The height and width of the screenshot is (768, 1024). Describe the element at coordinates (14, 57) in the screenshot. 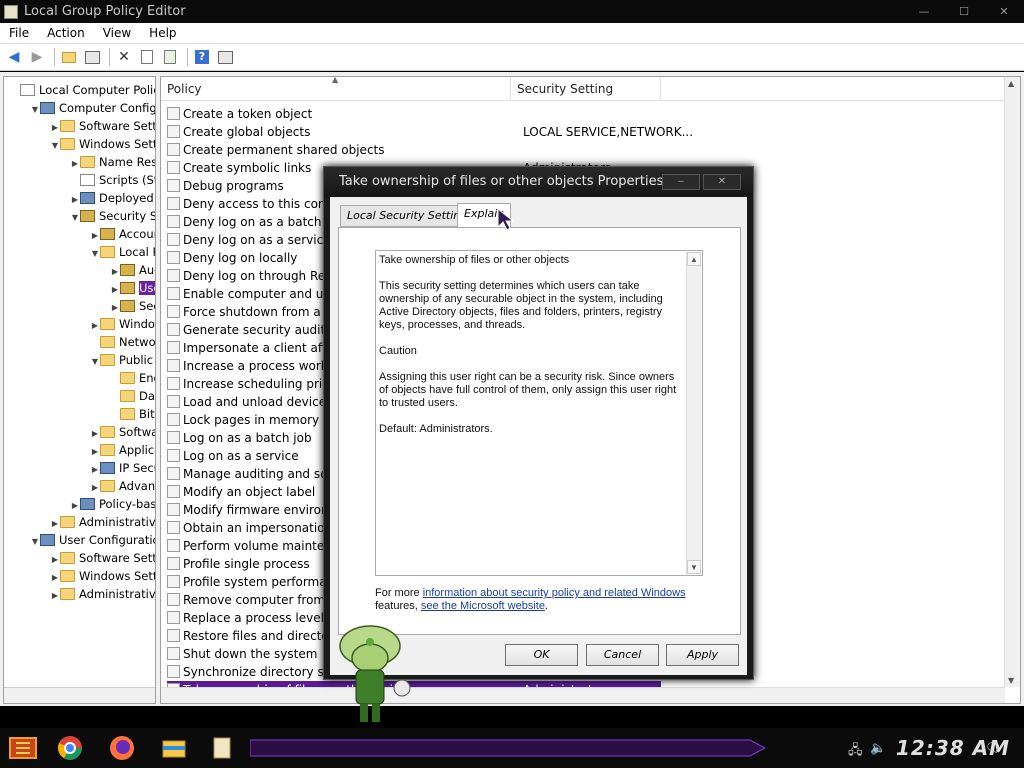

I see `back-arrow-icon: ◀` at that location.